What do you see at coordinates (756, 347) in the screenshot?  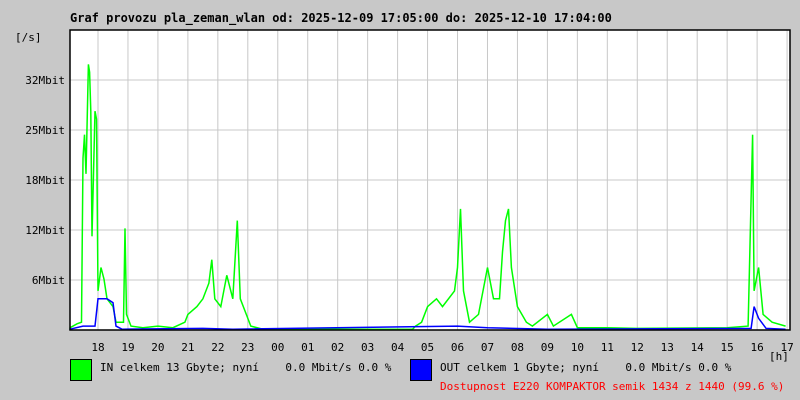 I see `x-tick-label: 16` at bounding box center [756, 347].